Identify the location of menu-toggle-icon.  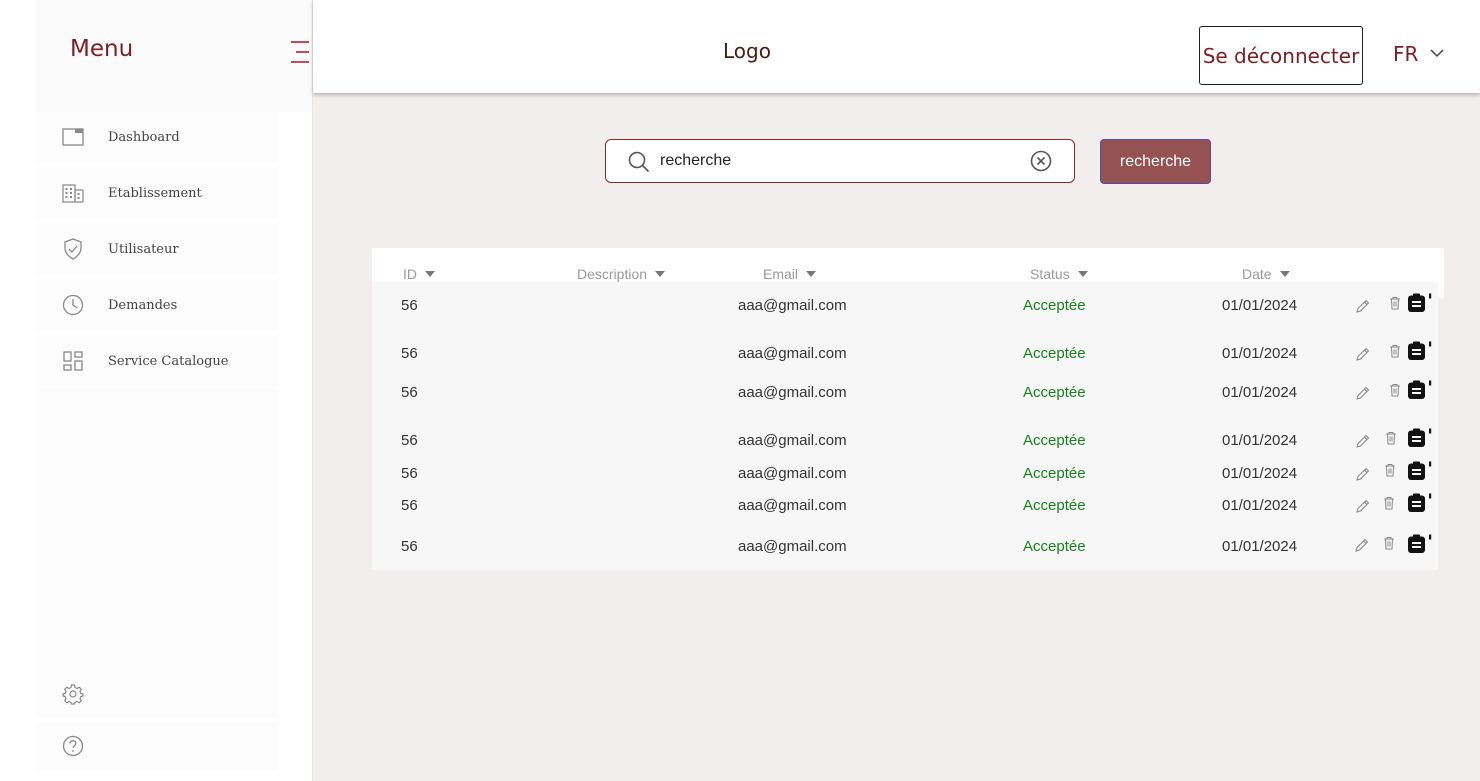
(298, 52).